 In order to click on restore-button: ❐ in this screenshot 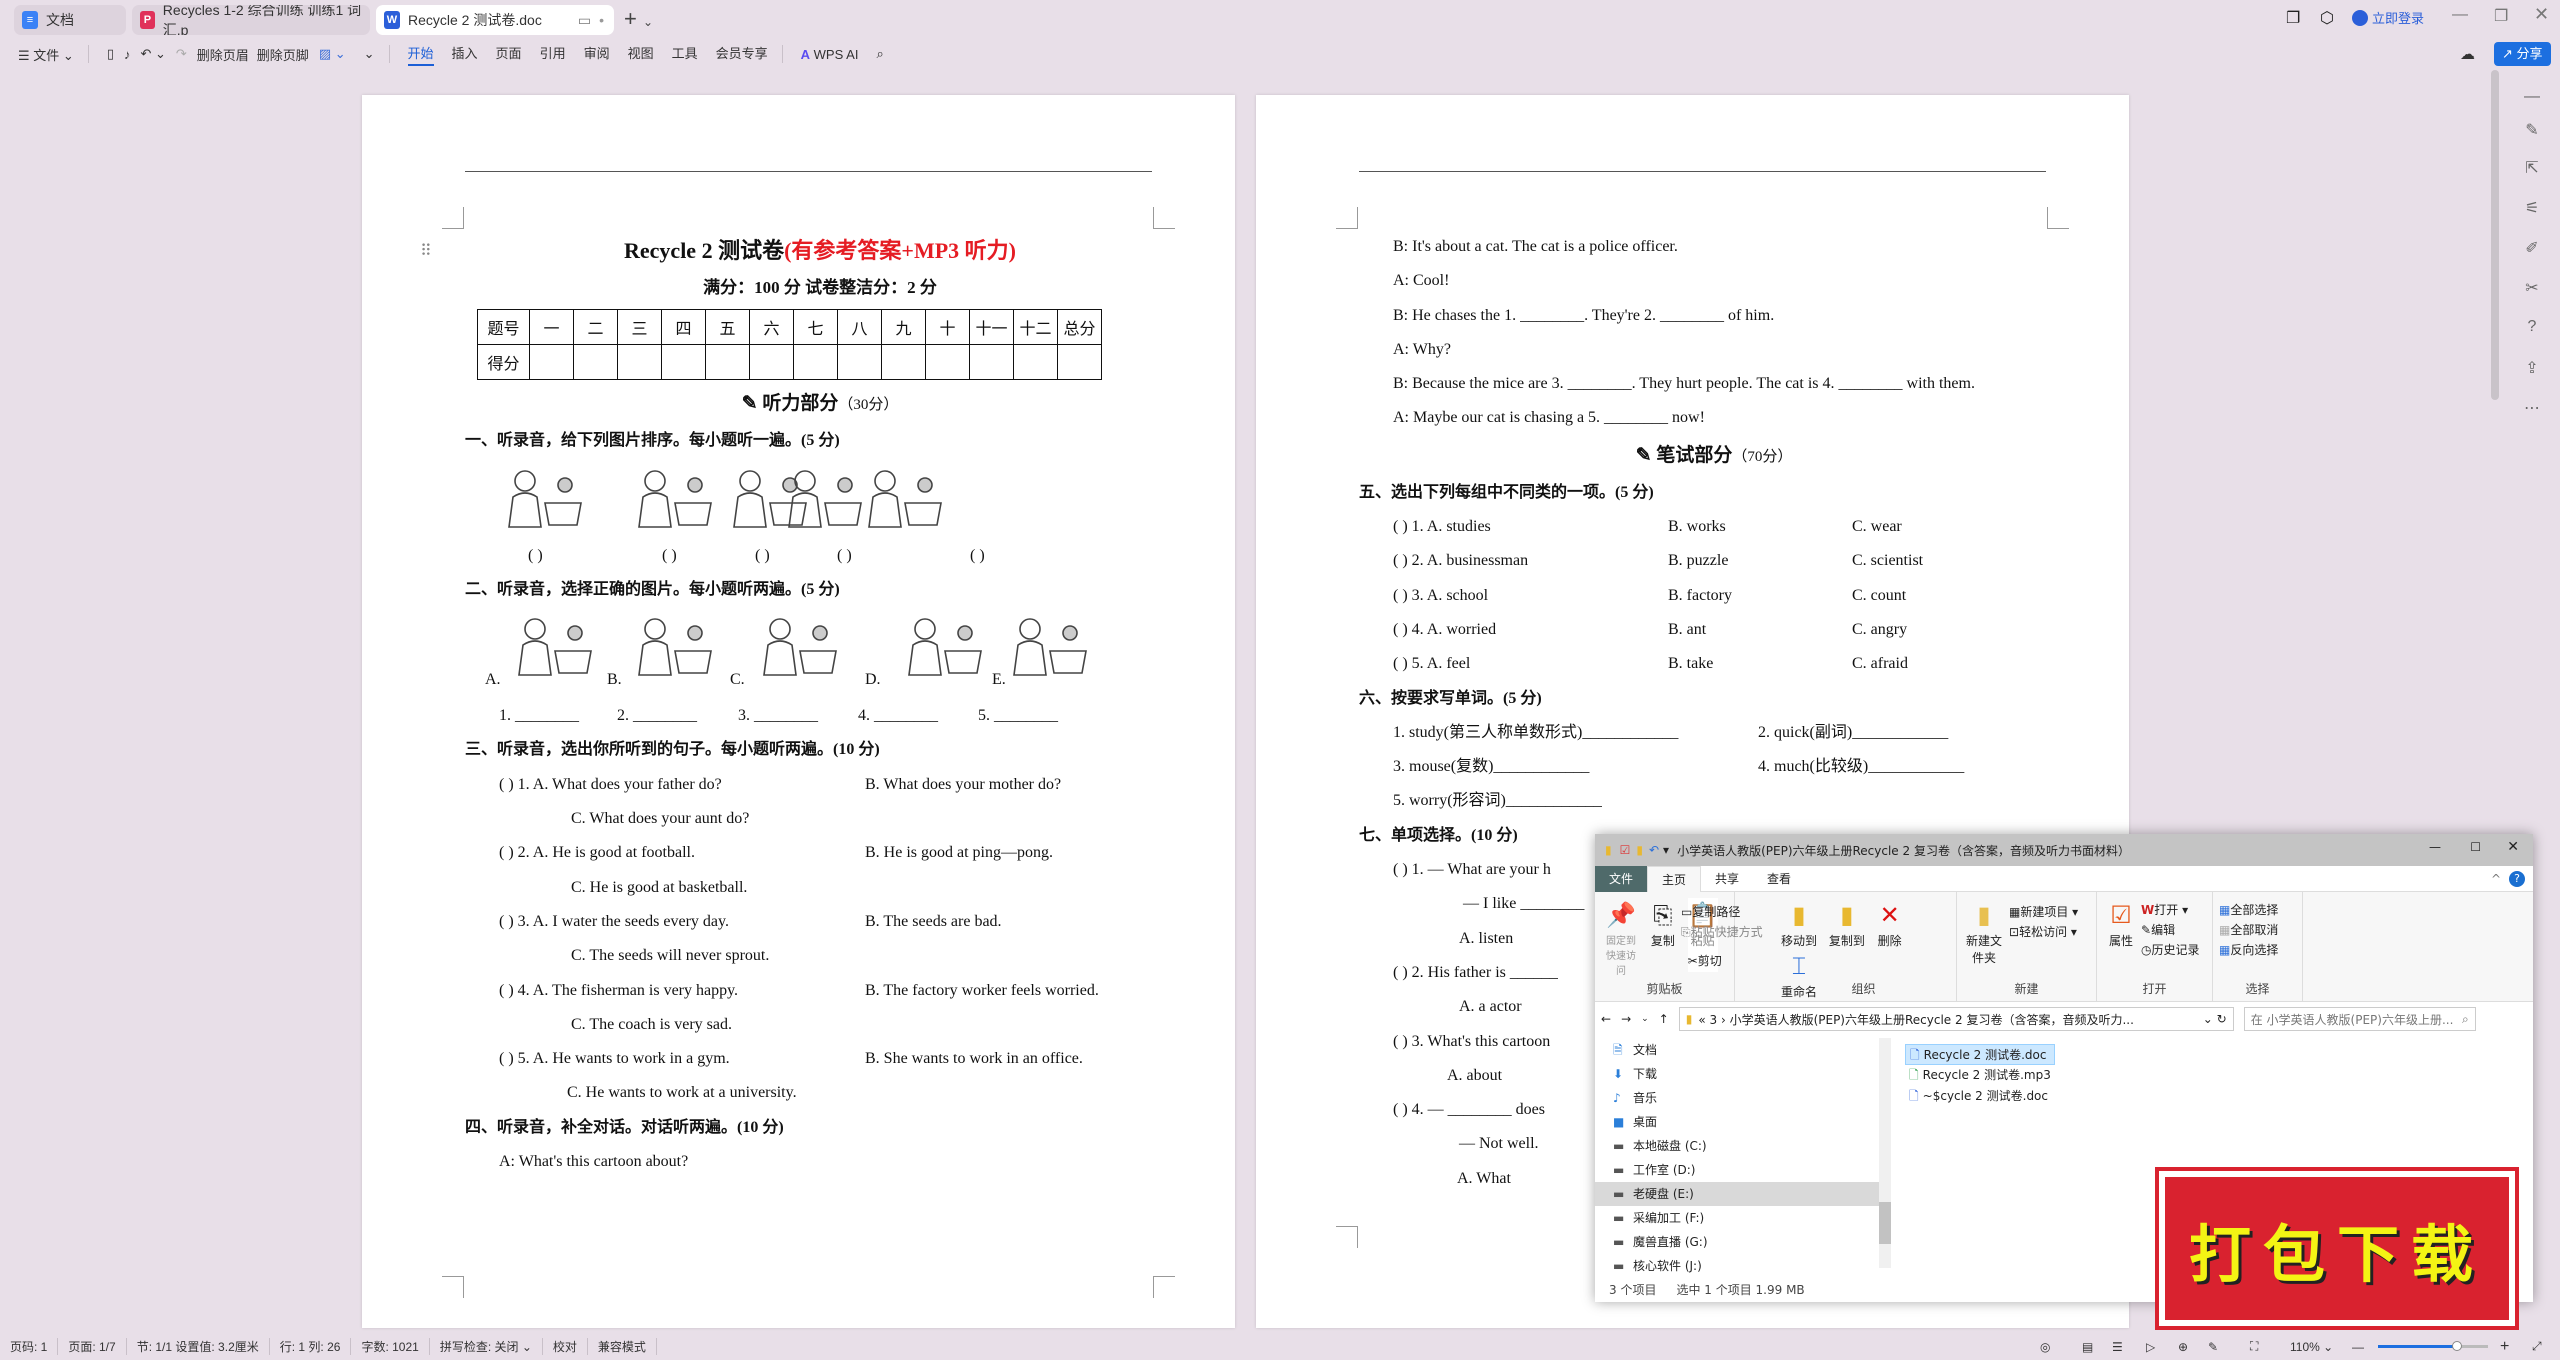, I will do `click(2501, 16)`.